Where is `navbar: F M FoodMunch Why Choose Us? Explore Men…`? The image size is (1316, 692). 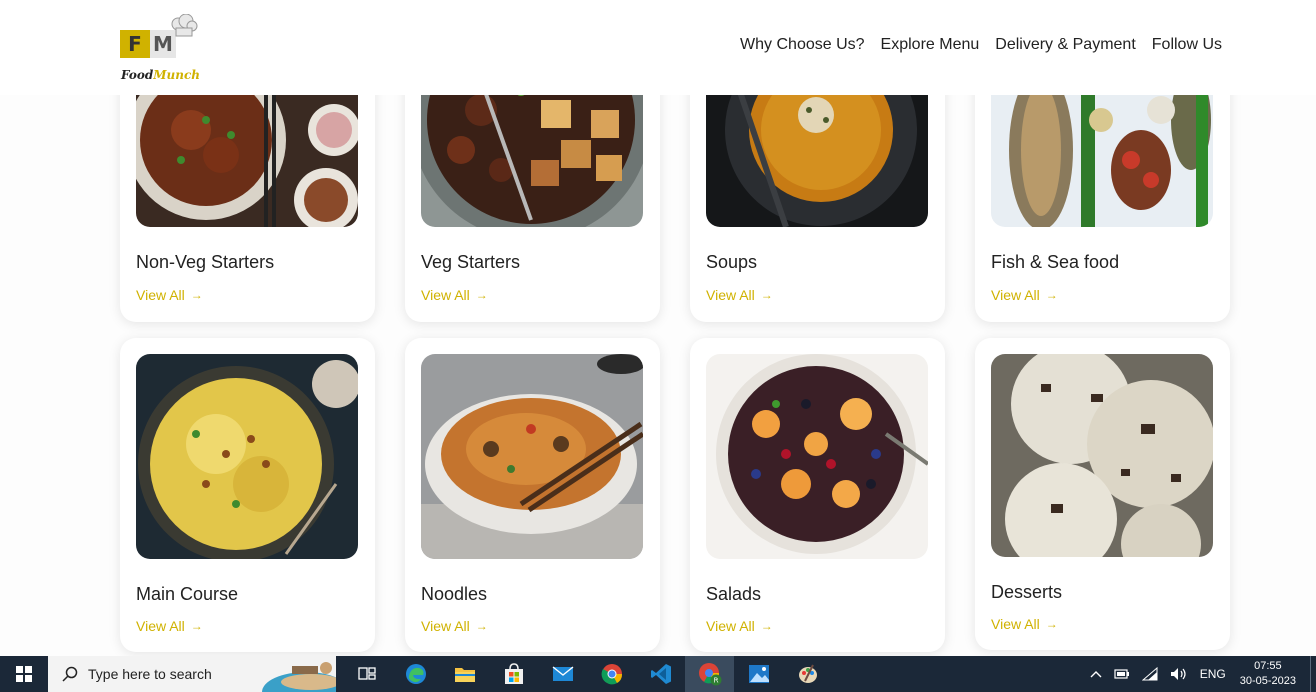 navbar: F M FoodMunch Why Choose Us? Explore Men… is located at coordinates (658, 47).